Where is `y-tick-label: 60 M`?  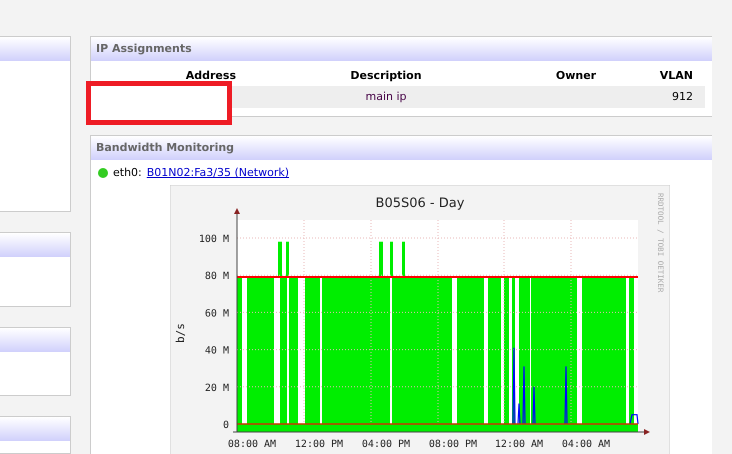 y-tick-label: 60 M is located at coordinates (216, 314).